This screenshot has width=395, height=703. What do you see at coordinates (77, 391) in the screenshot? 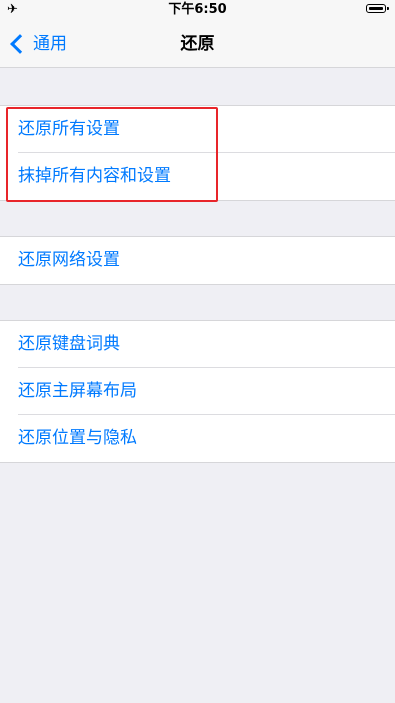
I see `reset-home-screen-layout-label: 还原主屏幕布局` at bounding box center [77, 391].